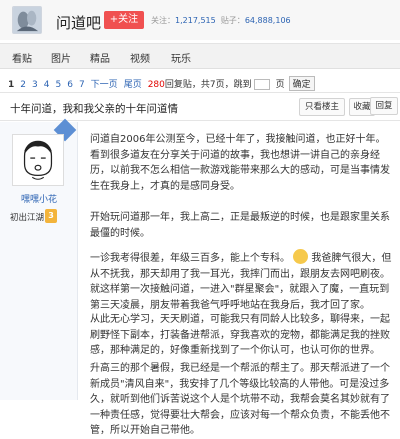 The height and width of the screenshot is (439, 400). I want to click on thread-title-bar: 十年问道，我和我父亲的十年问道情 只看楼主 收藏, so click(200, 106).